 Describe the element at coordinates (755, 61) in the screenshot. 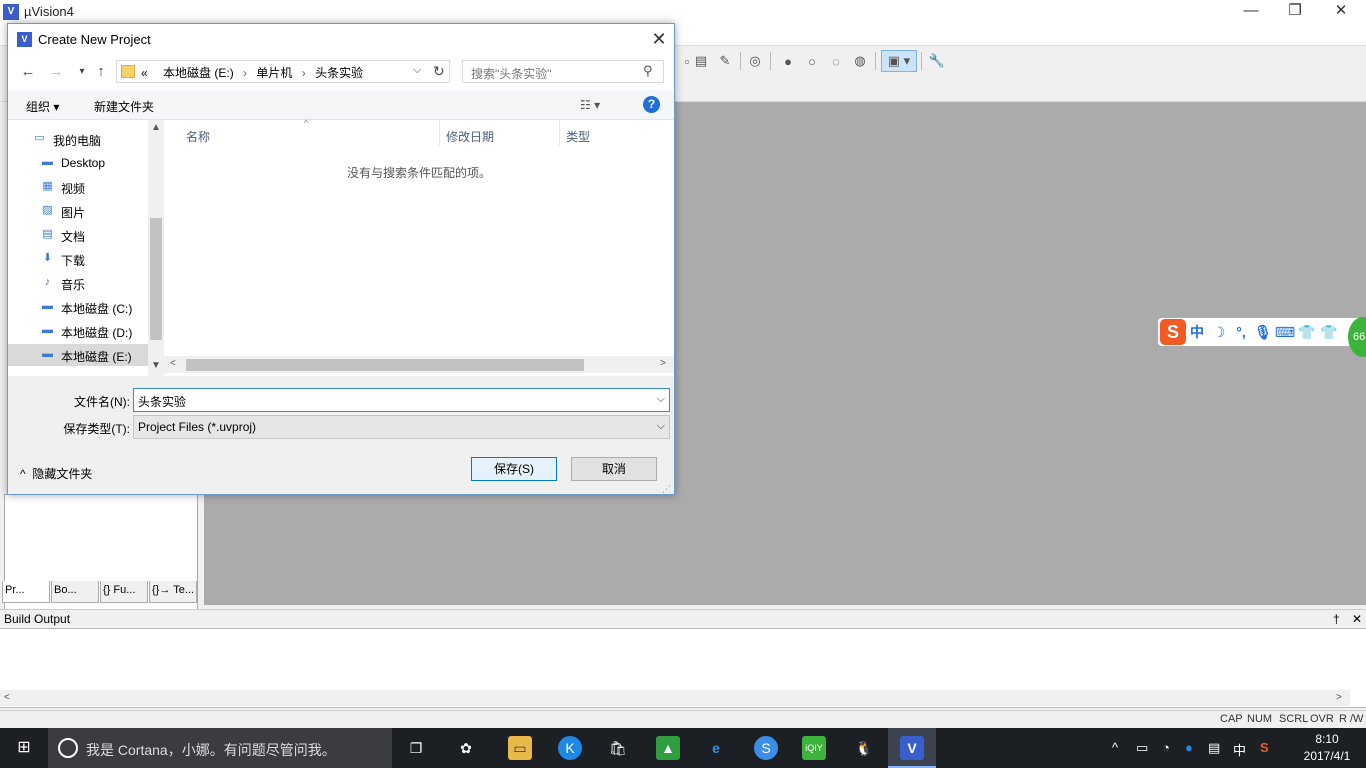

I see `toolbar-find-icon: ◎` at that location.